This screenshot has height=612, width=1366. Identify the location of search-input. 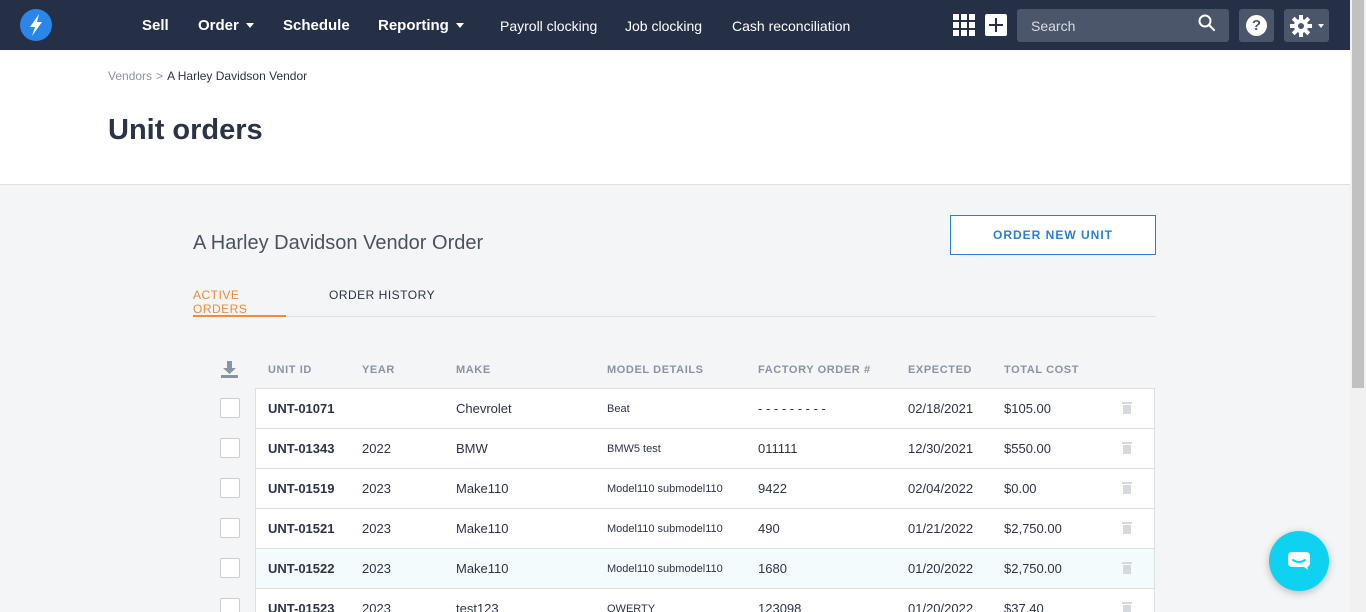
(1107, 25).